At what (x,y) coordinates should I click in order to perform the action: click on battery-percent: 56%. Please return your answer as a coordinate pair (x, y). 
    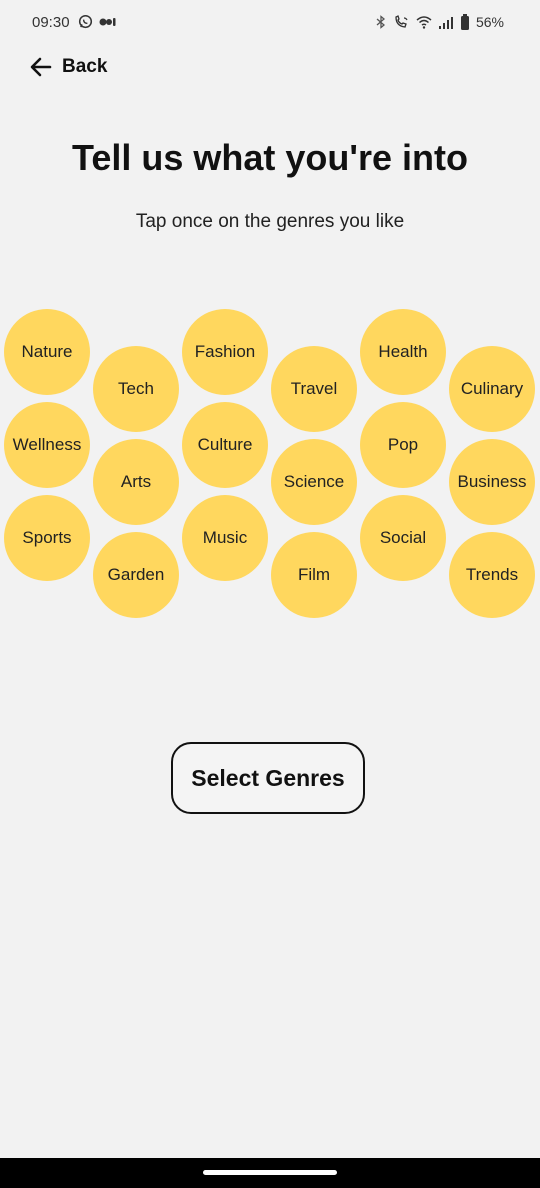
    Looking at the image, I should click on (489, 22).